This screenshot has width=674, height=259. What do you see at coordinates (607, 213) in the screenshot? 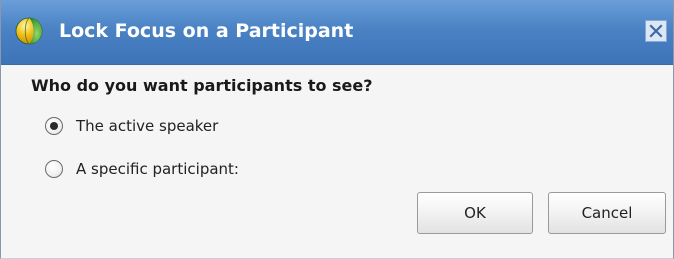
I see `cancel-button: Cancel` at bounding box center [607, 213].